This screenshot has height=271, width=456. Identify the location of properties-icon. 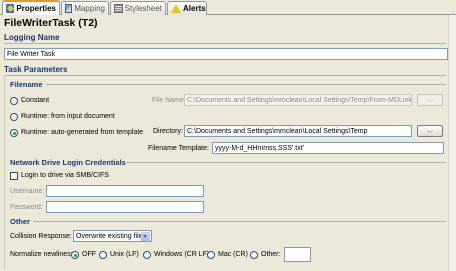
(10, 8).